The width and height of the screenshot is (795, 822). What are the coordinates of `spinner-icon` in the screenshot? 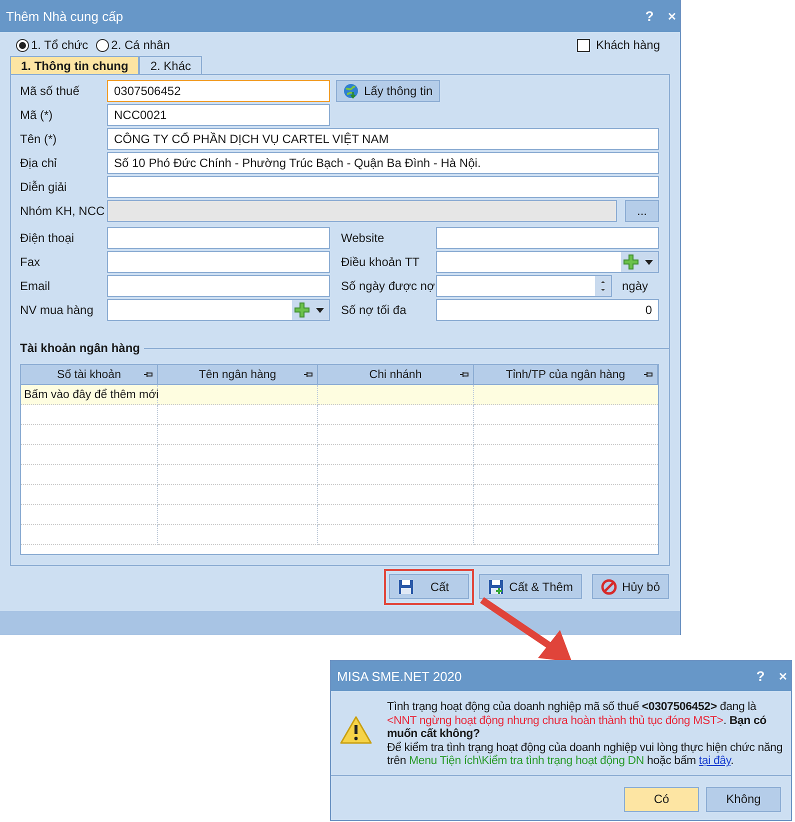 It's located at (603, 286).